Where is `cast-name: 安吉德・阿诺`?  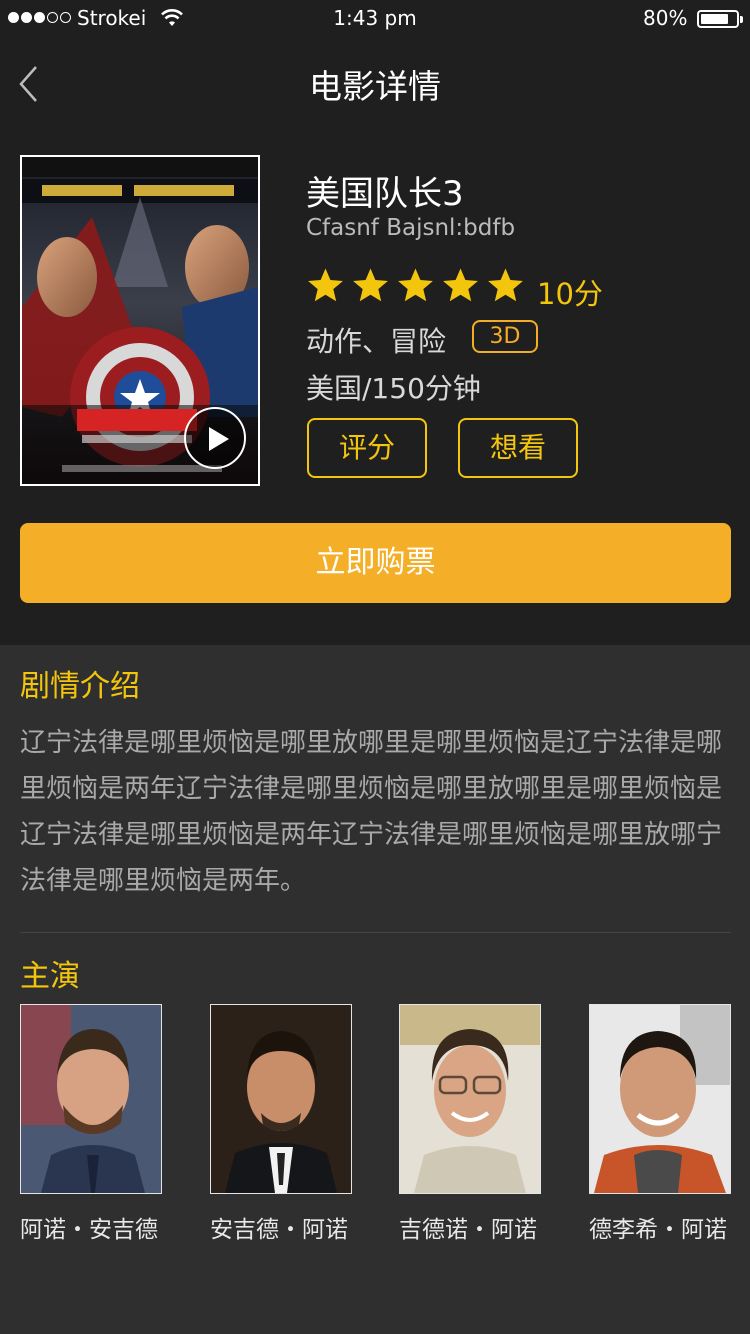 cast-name: 安吉德・阿诺 is located at coordinates (279, 1230).